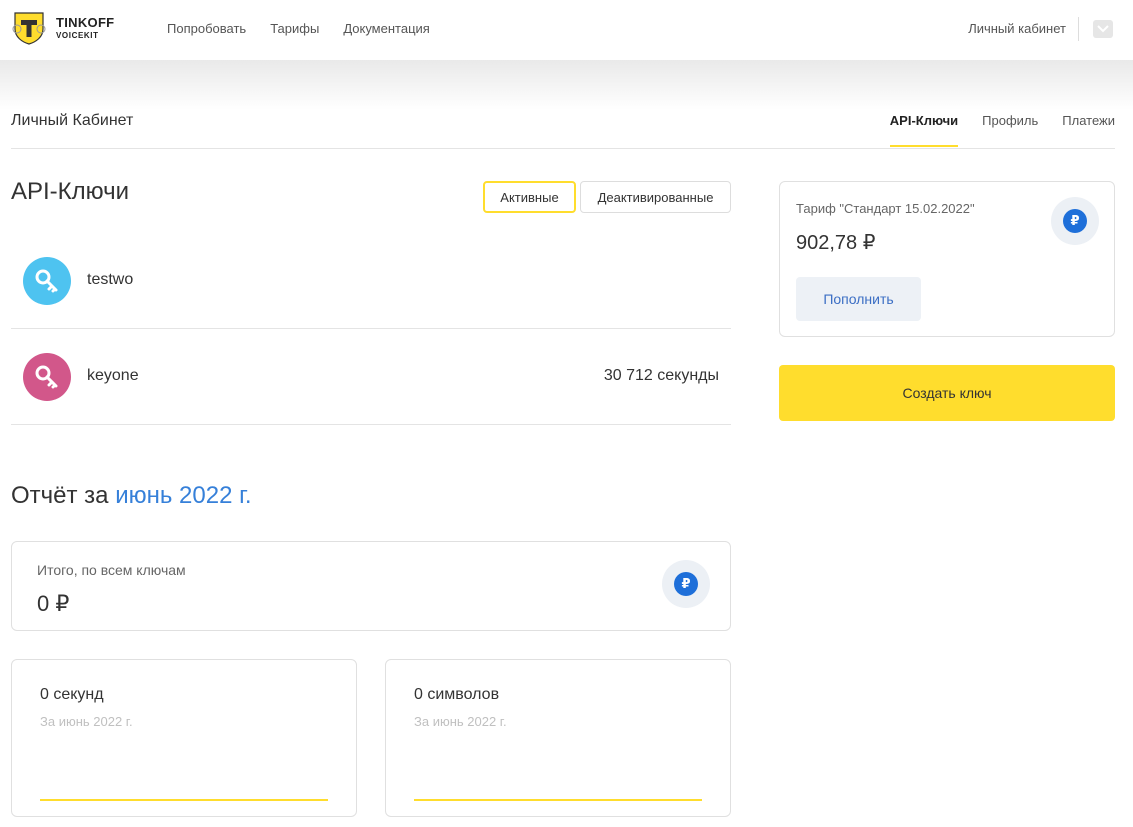  Describe the element at coordinates (558, 738) in the screenshot. I see `symbols-stat-card: 0 символов За июнь 2022 г.` at that location.